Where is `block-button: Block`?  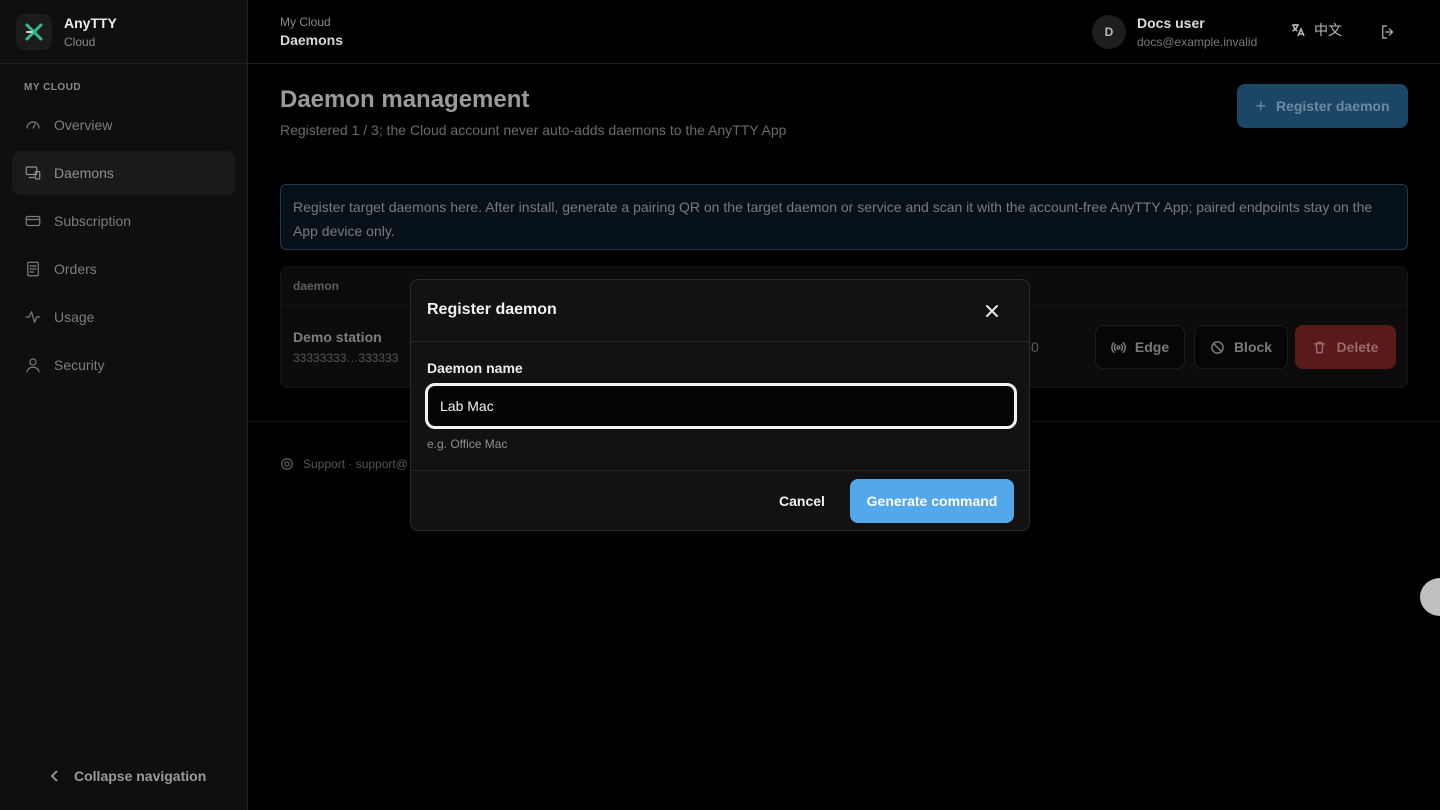
block-button: Block is located at coordinates (1241, 347).